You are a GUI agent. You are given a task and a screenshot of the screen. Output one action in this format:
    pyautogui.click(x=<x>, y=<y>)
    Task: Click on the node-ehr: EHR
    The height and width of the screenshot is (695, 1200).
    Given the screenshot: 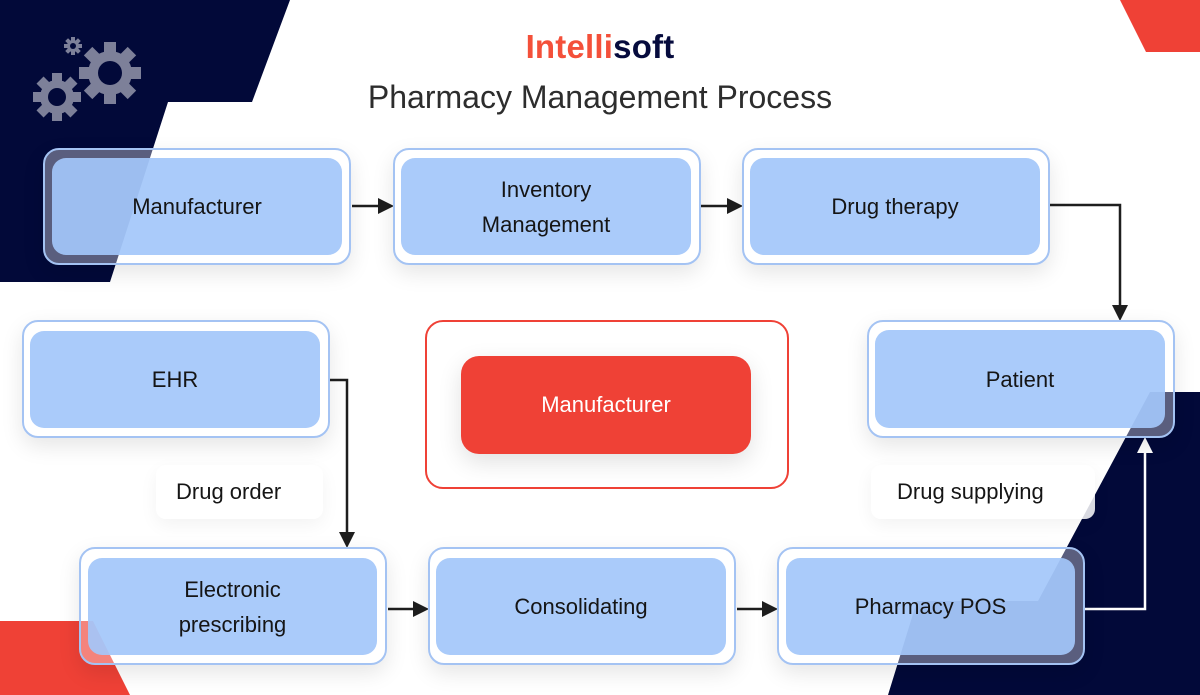 What is the action you would take?
    pyautogui.click(x=175, y=379)
    